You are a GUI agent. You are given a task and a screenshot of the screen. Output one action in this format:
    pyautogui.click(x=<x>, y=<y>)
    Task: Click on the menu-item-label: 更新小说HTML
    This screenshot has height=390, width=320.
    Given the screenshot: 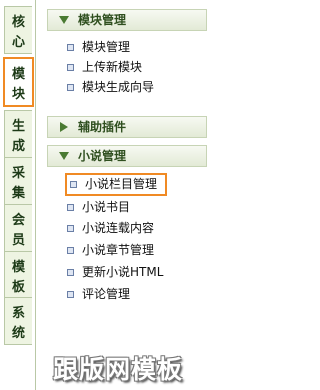 What is the action you would take?
    pyautogui.click(x=123, y=272)
    